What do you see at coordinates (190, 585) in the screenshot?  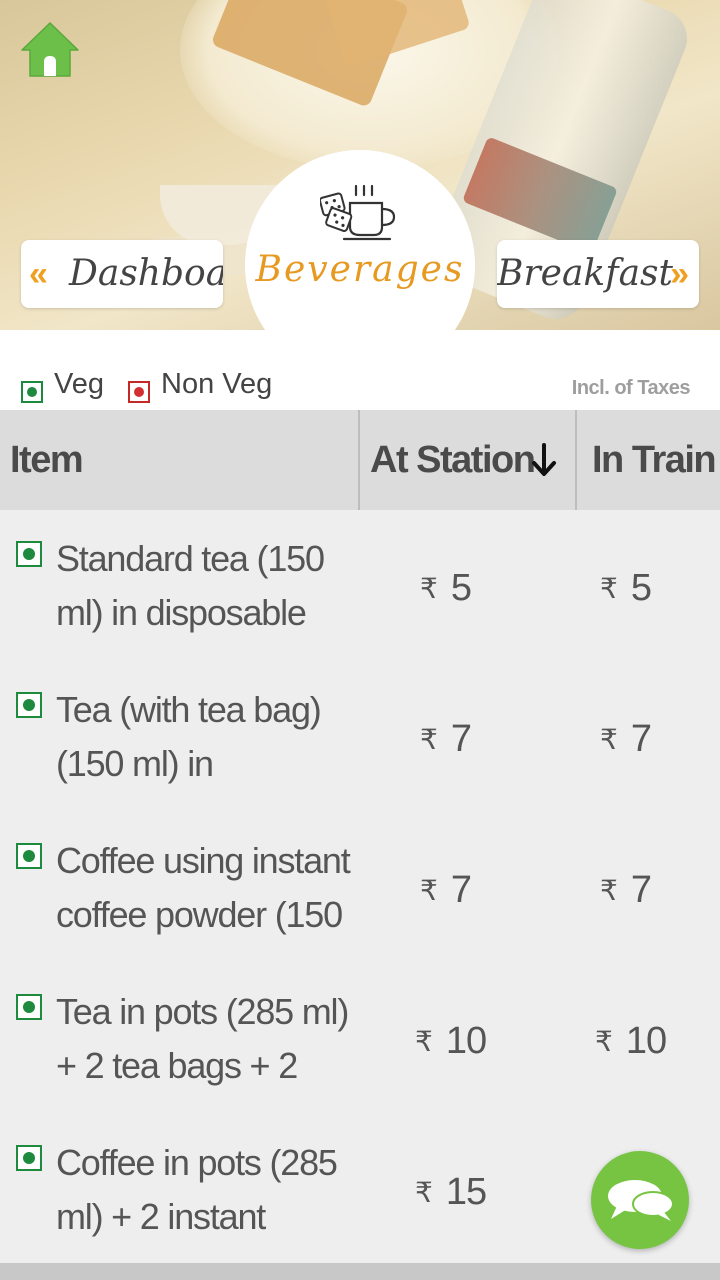 I see `item-name: Standard tea (150 ml) in disposable` at bounding box center [190, 585].